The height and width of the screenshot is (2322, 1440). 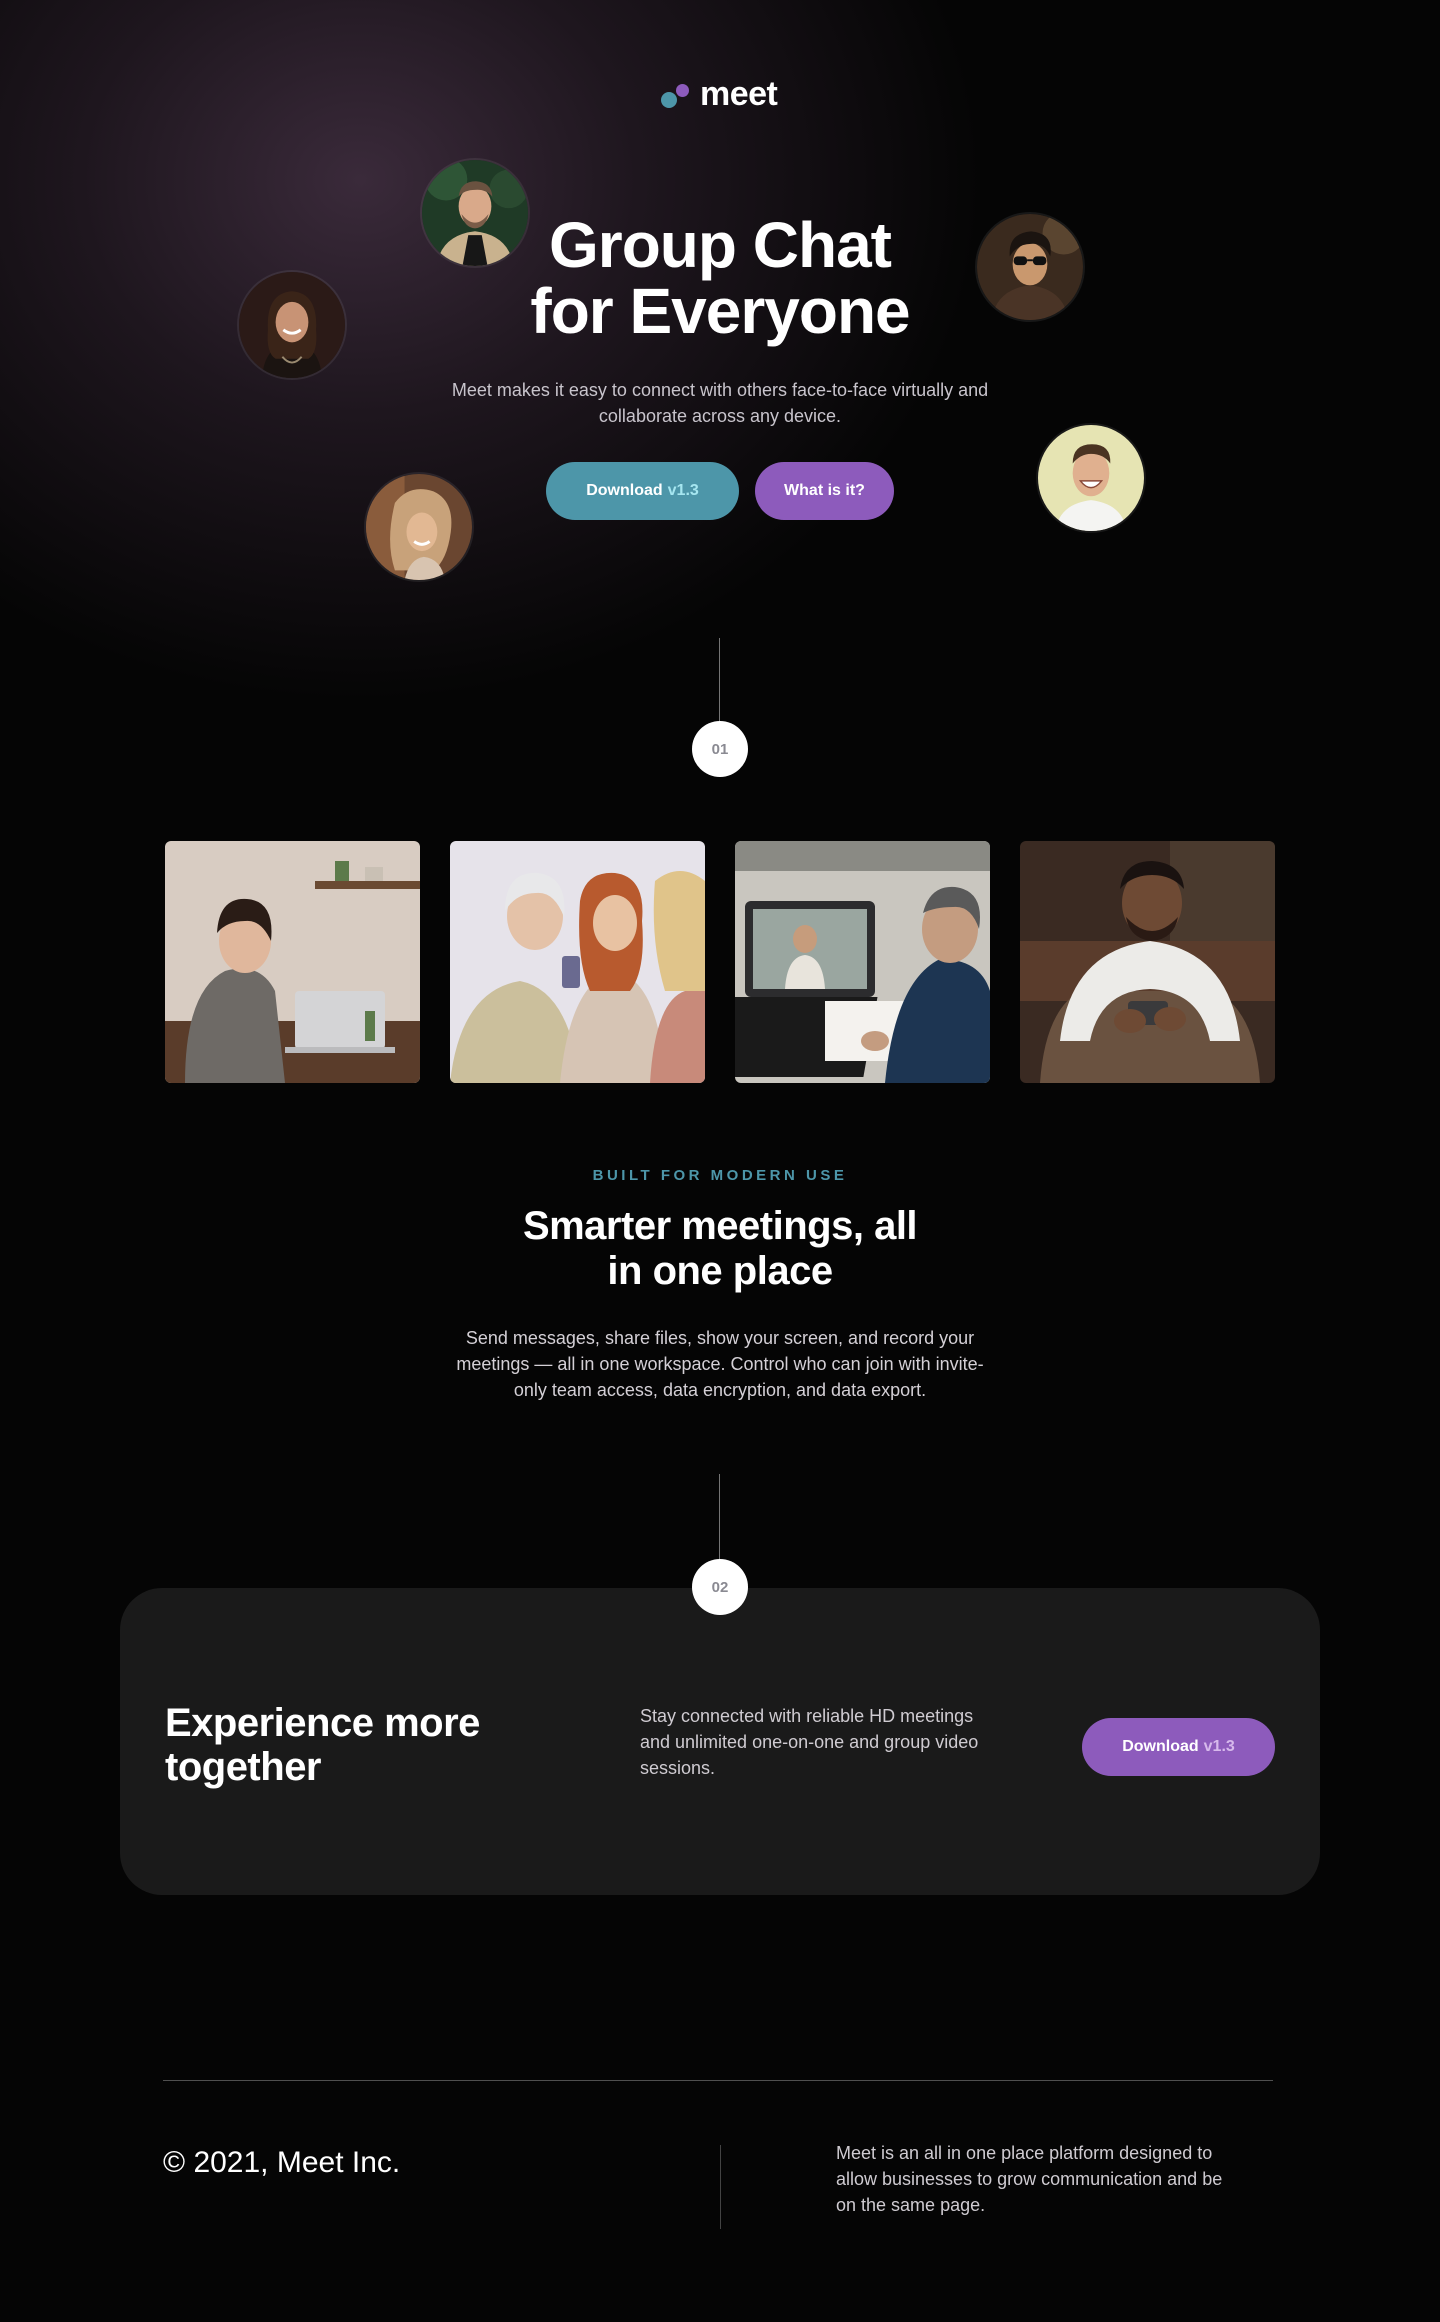 I want to click on cta-download-version: v1.3, so click(x=1219, y=1746).